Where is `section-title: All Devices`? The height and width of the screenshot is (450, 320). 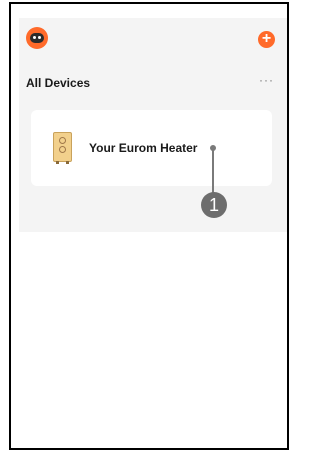
section-title: All Devices is located at coordinates (58, 83).